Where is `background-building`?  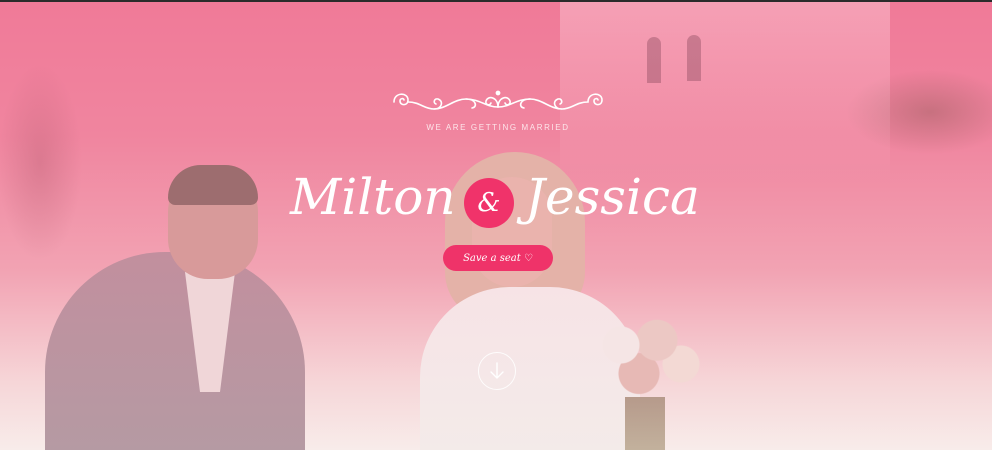
background-building is located at coordinates (725, 92).